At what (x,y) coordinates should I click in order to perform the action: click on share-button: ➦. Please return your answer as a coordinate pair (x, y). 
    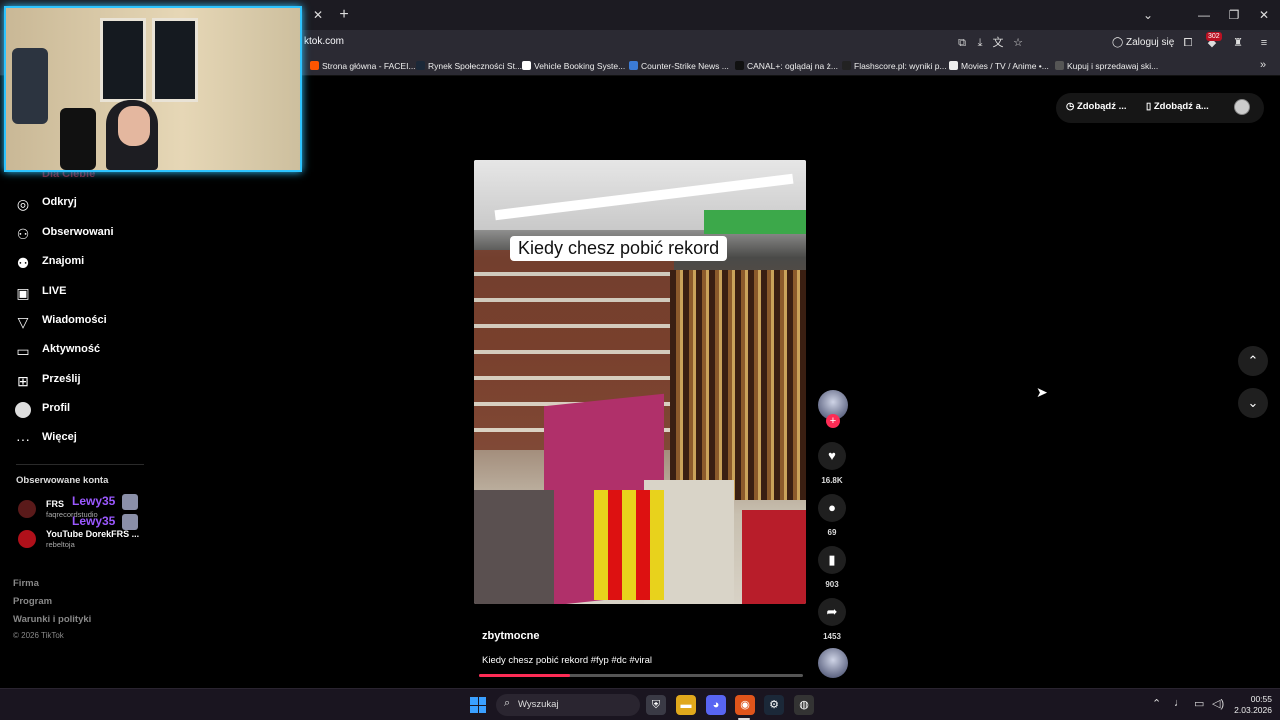
    Looking at the image, I should click on (832, 612).